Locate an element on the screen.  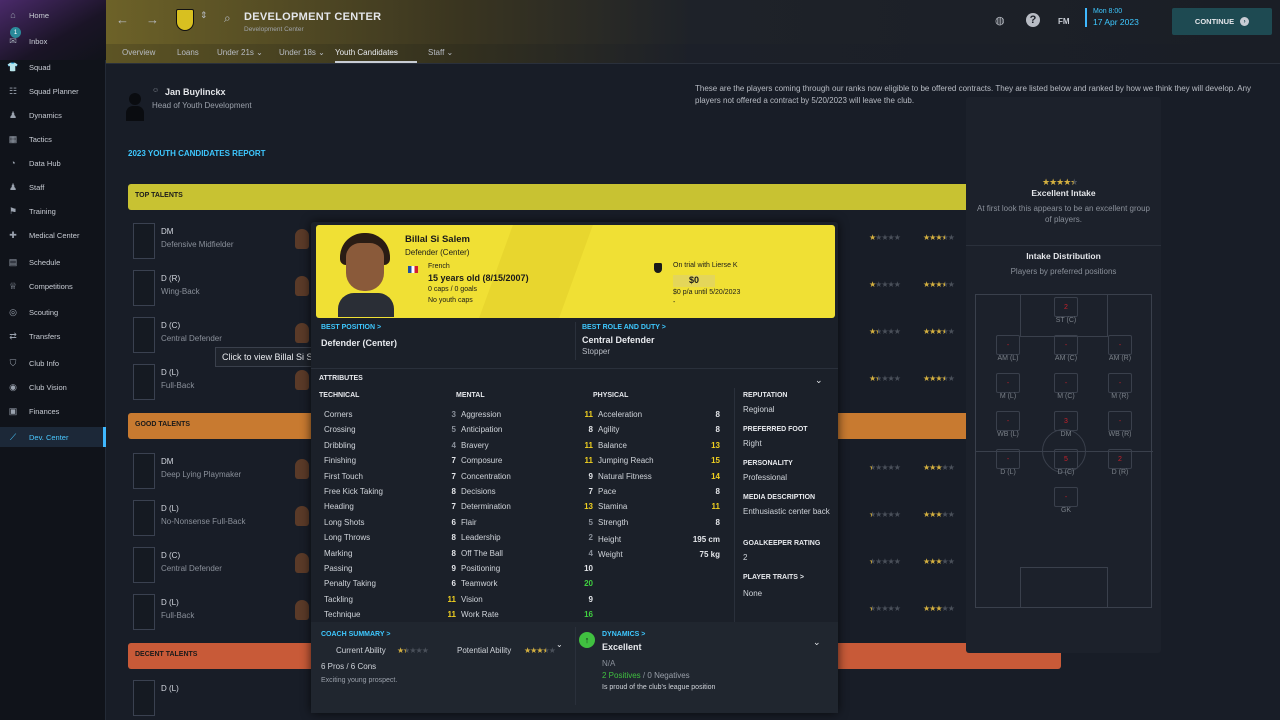
tab-overview: Overview is located at coordinates (138, 52).